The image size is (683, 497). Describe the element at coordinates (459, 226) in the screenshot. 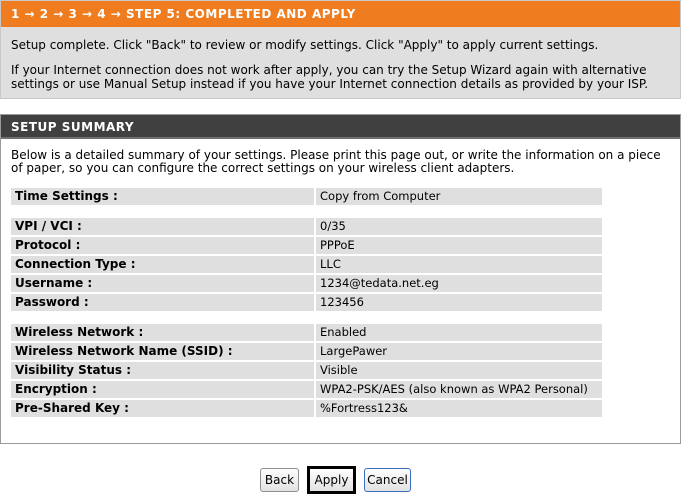

I see `summary-value: 0/35` at that location.